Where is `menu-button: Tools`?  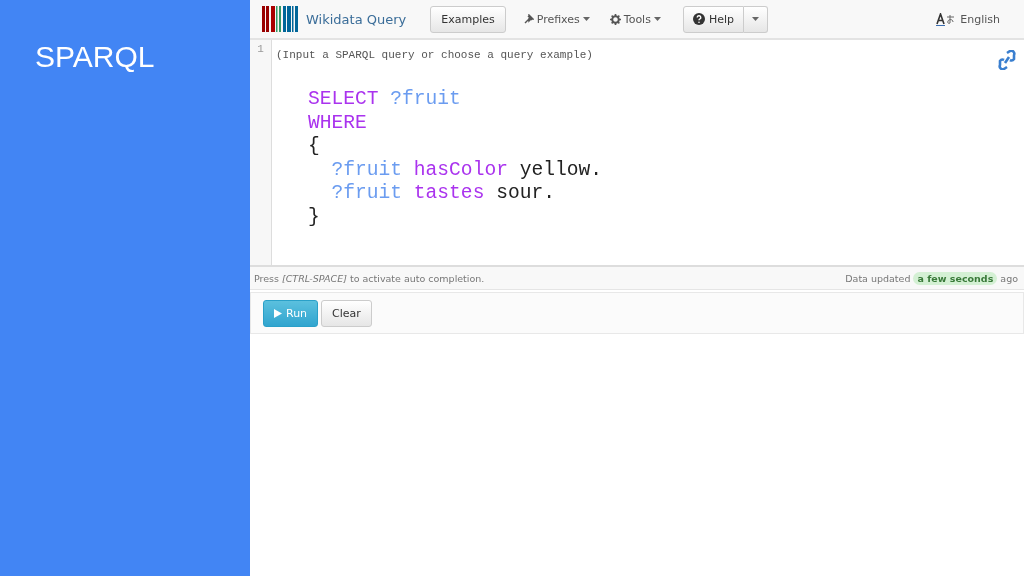
menu-button: Tools is located at coordinates (635, 19).